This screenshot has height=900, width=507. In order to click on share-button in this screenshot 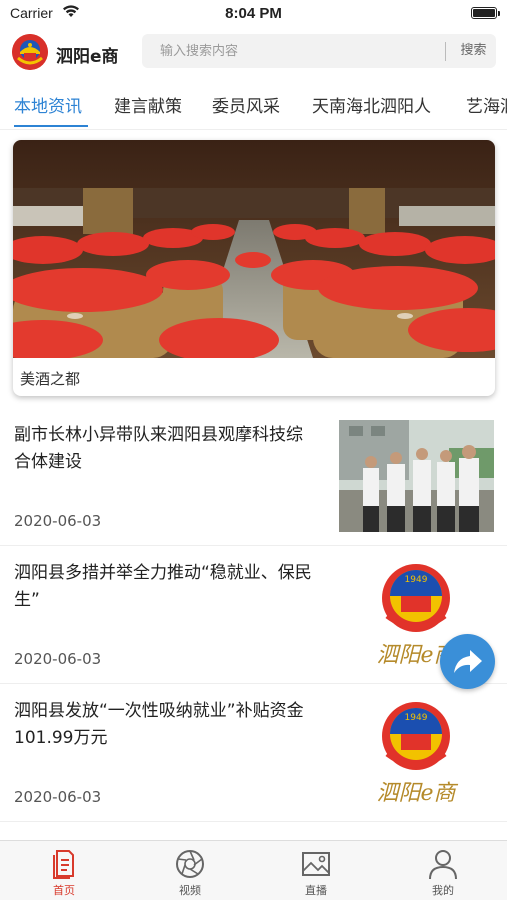, I will do `click(467, 661)`.